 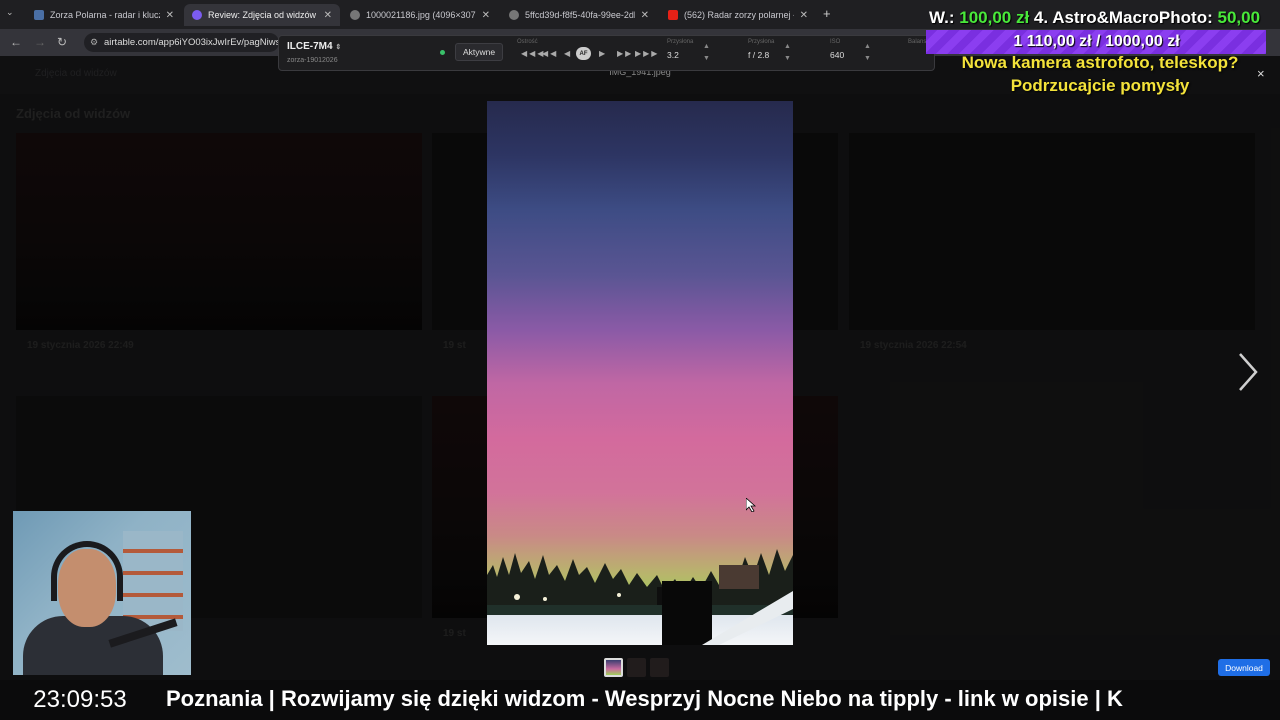 What do you see at coordinates (583, 53) in the screenshot?
I see `autofocus-button: AF` at bounding box center [583, 53].